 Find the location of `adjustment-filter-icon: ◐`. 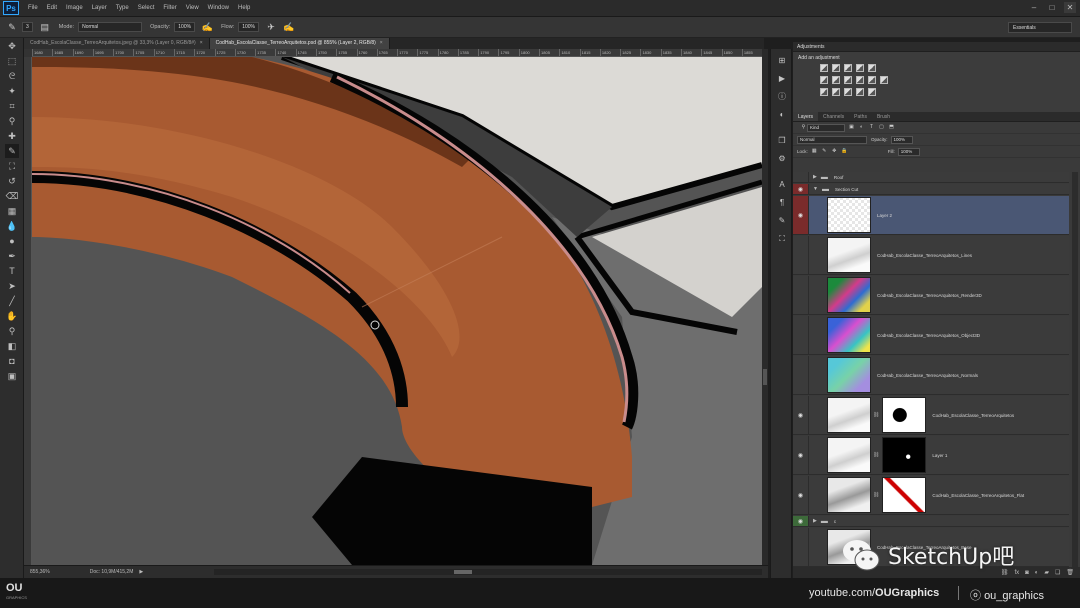

adjustment-filter-icon: ◐ is located at coordinates (861, 127).